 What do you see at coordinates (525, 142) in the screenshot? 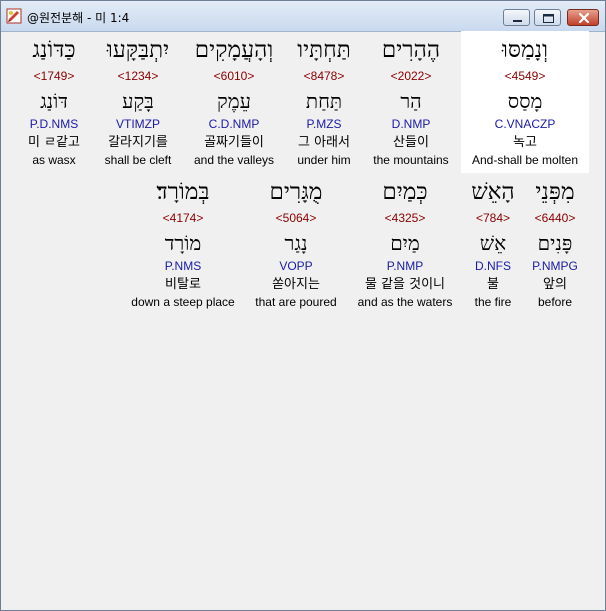
I see `korean-gloss: 녹고` at bounding box center [525, 142].